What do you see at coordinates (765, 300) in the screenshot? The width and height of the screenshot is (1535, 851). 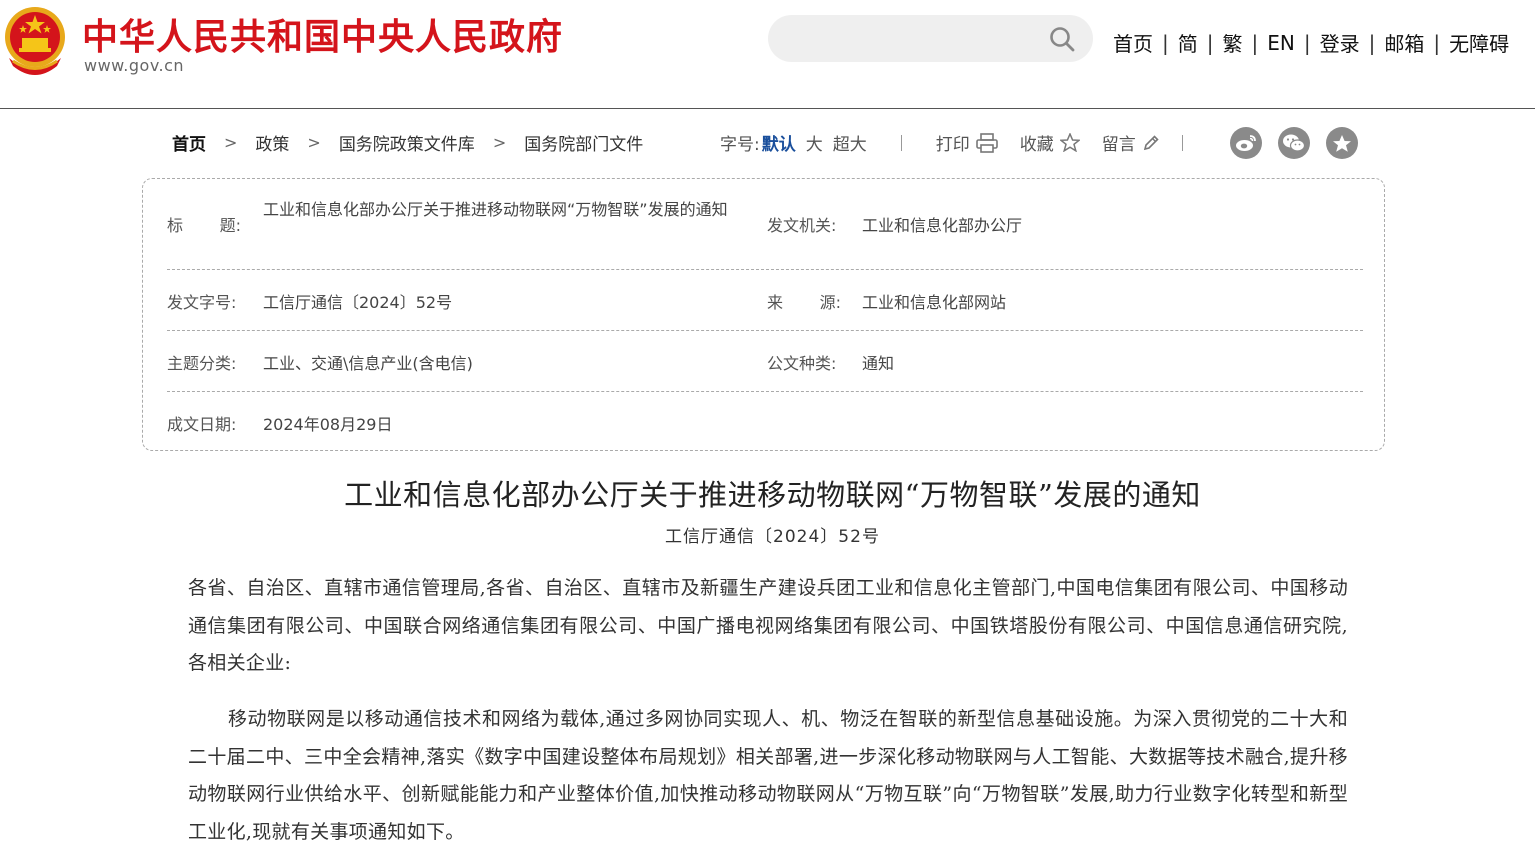 I see `info-row-docno: 发文字号: 工信厅通信〔2024〕52号 来源: 工业和信息化部网站` at bounding box center [765, 300].